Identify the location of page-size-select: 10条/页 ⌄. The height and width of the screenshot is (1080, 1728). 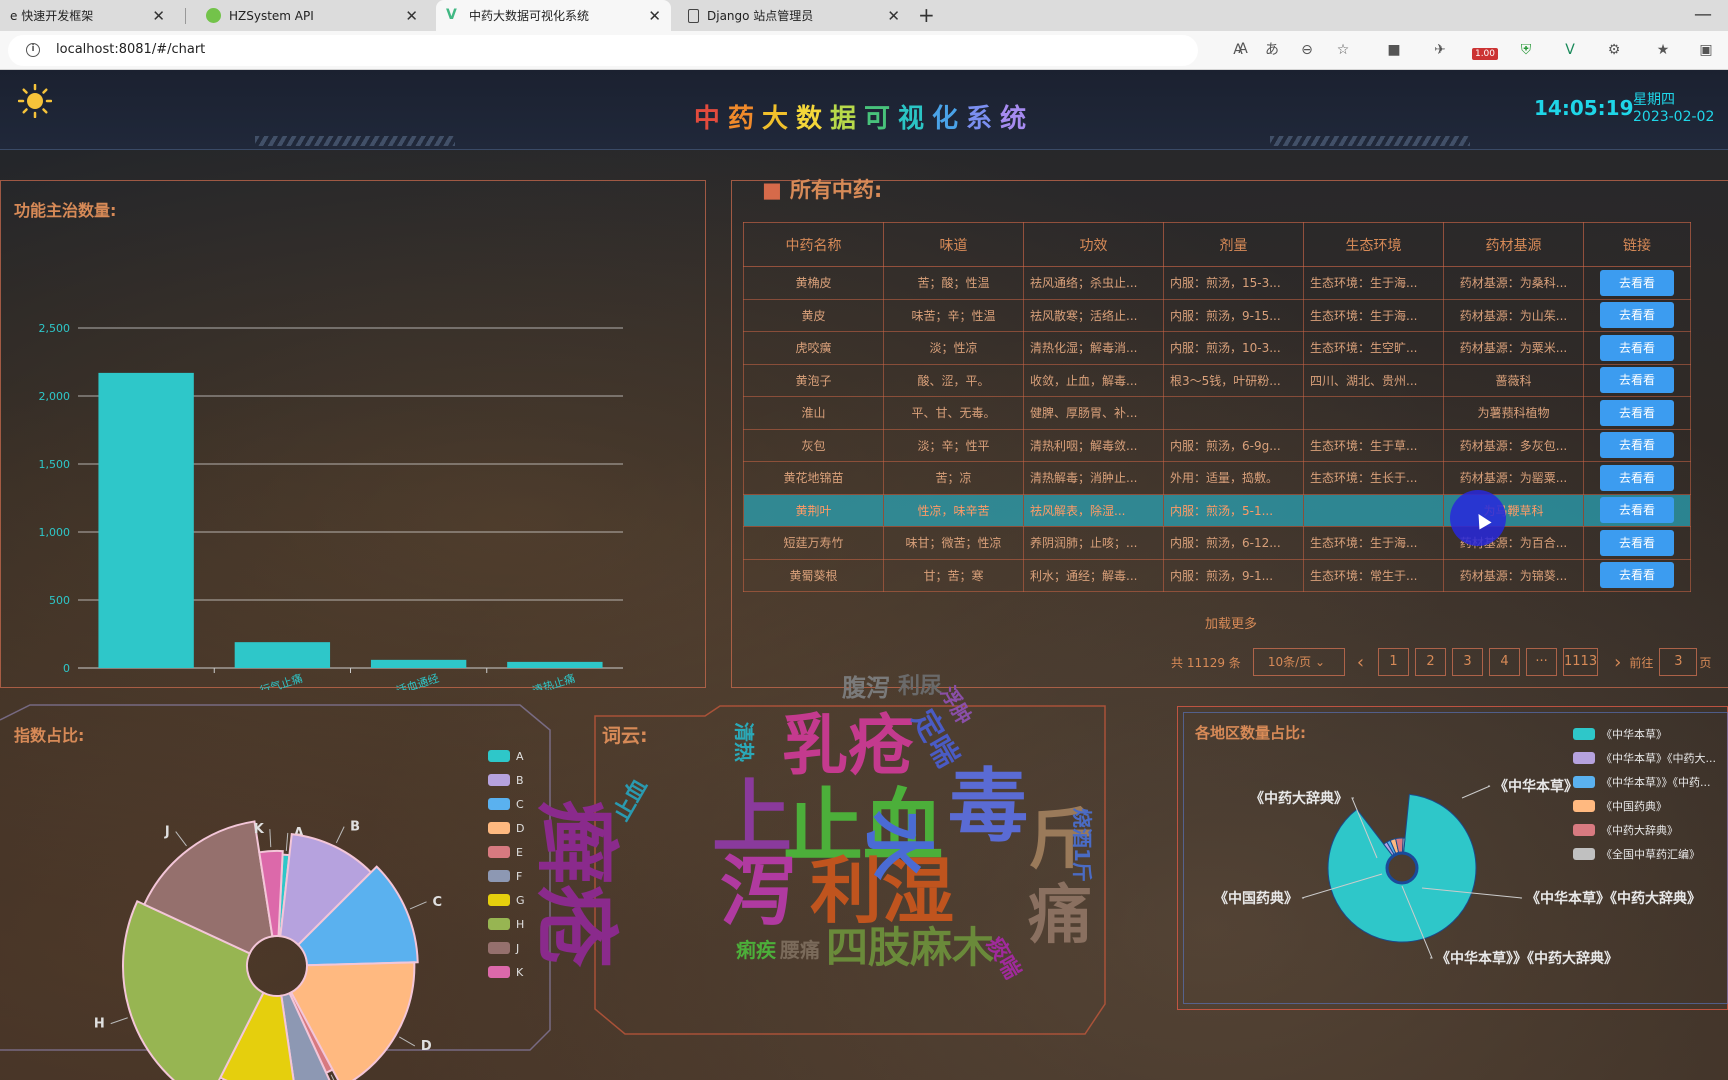
(1298, 662).